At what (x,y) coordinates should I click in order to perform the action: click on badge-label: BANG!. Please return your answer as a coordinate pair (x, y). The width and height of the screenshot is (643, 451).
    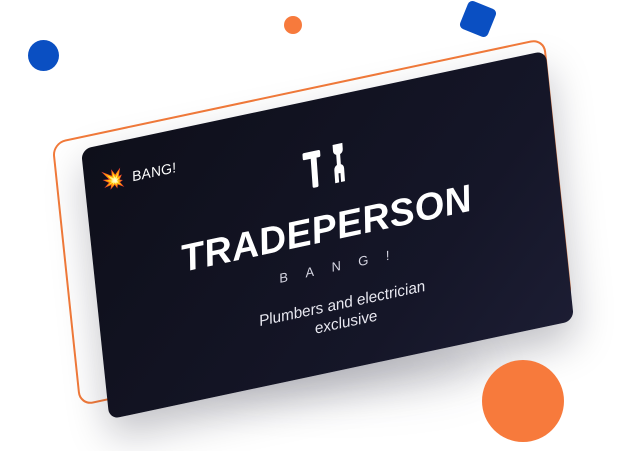
    Looking at the image, I should click on (154, 172).